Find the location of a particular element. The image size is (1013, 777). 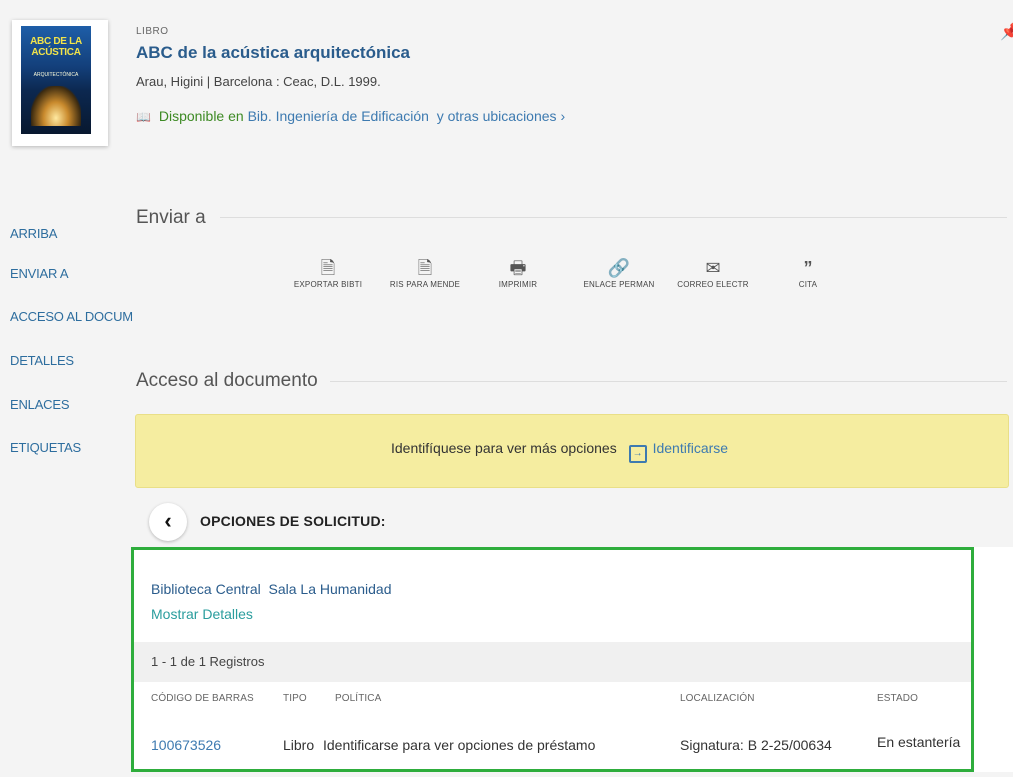

sidebar-item-enlaces: ENLACES is located at coordinates (39, 404).